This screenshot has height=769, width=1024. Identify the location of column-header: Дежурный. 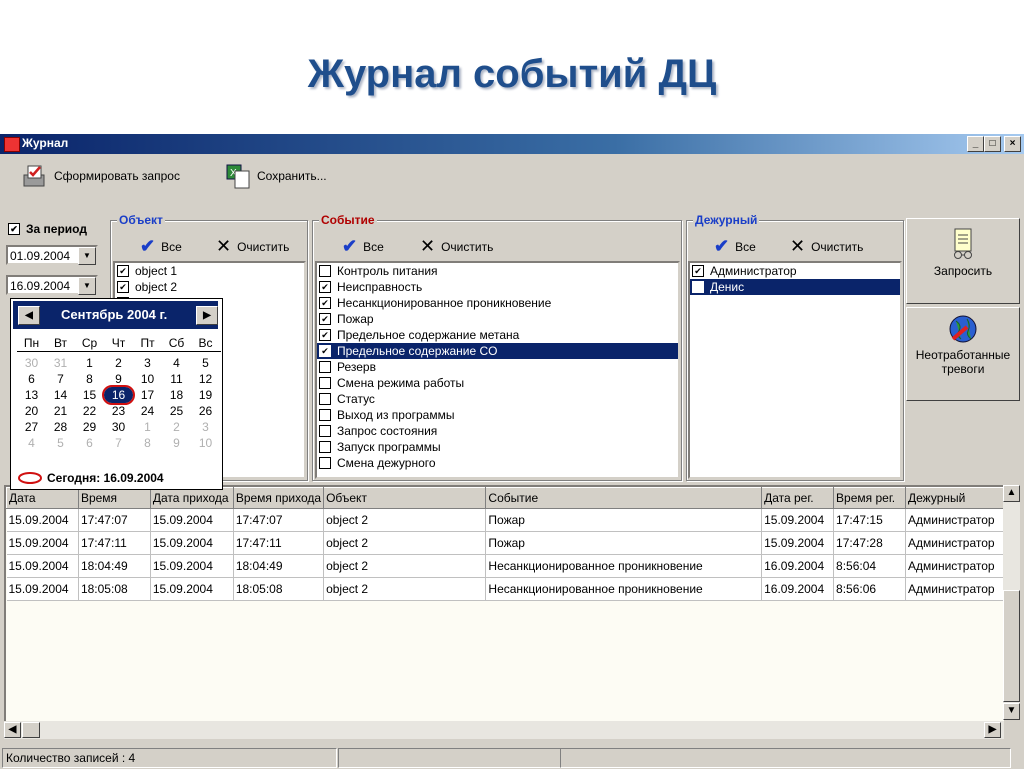
(954, 498).